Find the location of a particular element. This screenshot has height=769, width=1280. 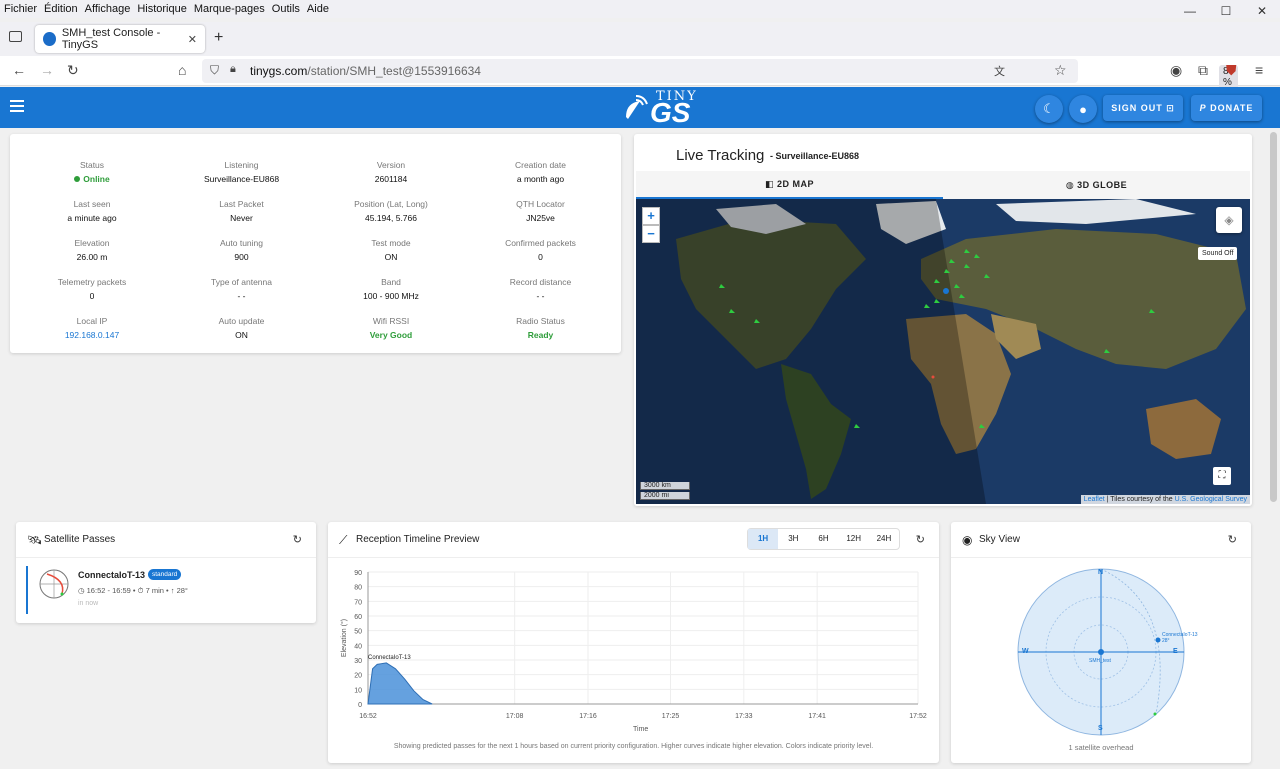

range-6h: 6H is located at coordinates (823, 539).